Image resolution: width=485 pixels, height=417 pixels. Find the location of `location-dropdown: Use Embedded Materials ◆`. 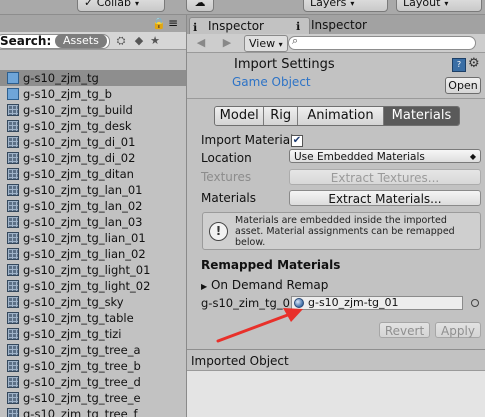

location-dropdown: Use Embedded Materials ◆ is located at coordinates (385, 156).